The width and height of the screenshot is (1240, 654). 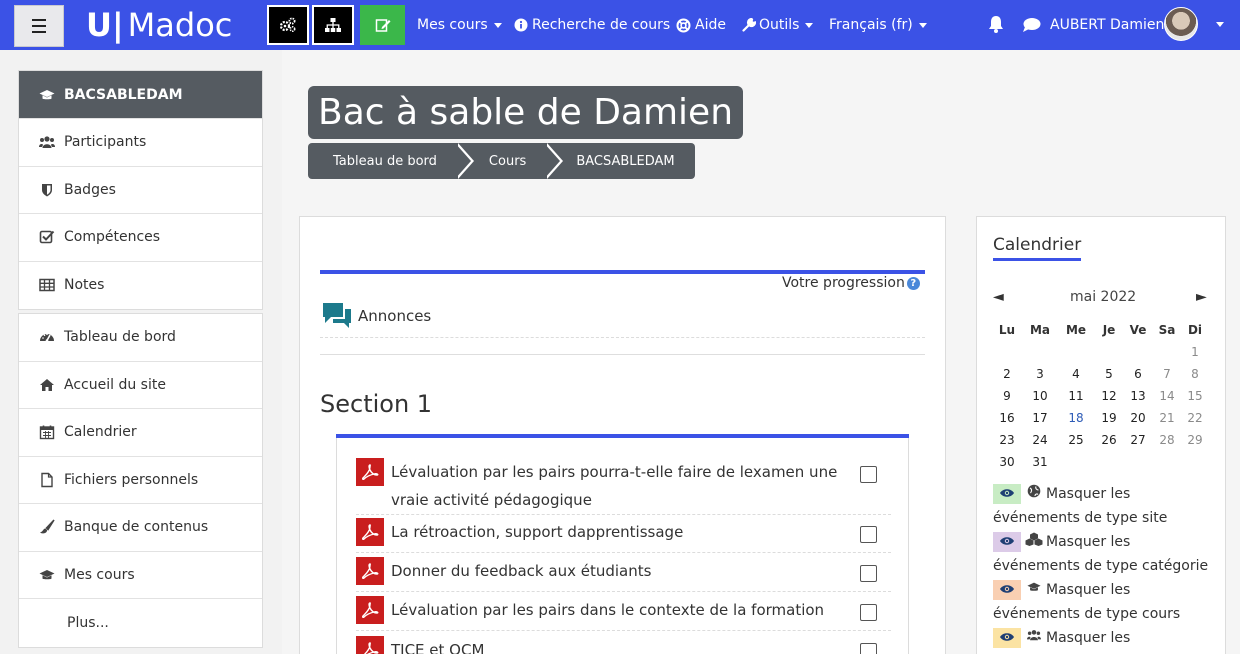 What do you see at coordinates (1105, 602) in the screenshot?
I see `legend-course: Masquer les événements de type cours` at bounding box center [1105, 602].